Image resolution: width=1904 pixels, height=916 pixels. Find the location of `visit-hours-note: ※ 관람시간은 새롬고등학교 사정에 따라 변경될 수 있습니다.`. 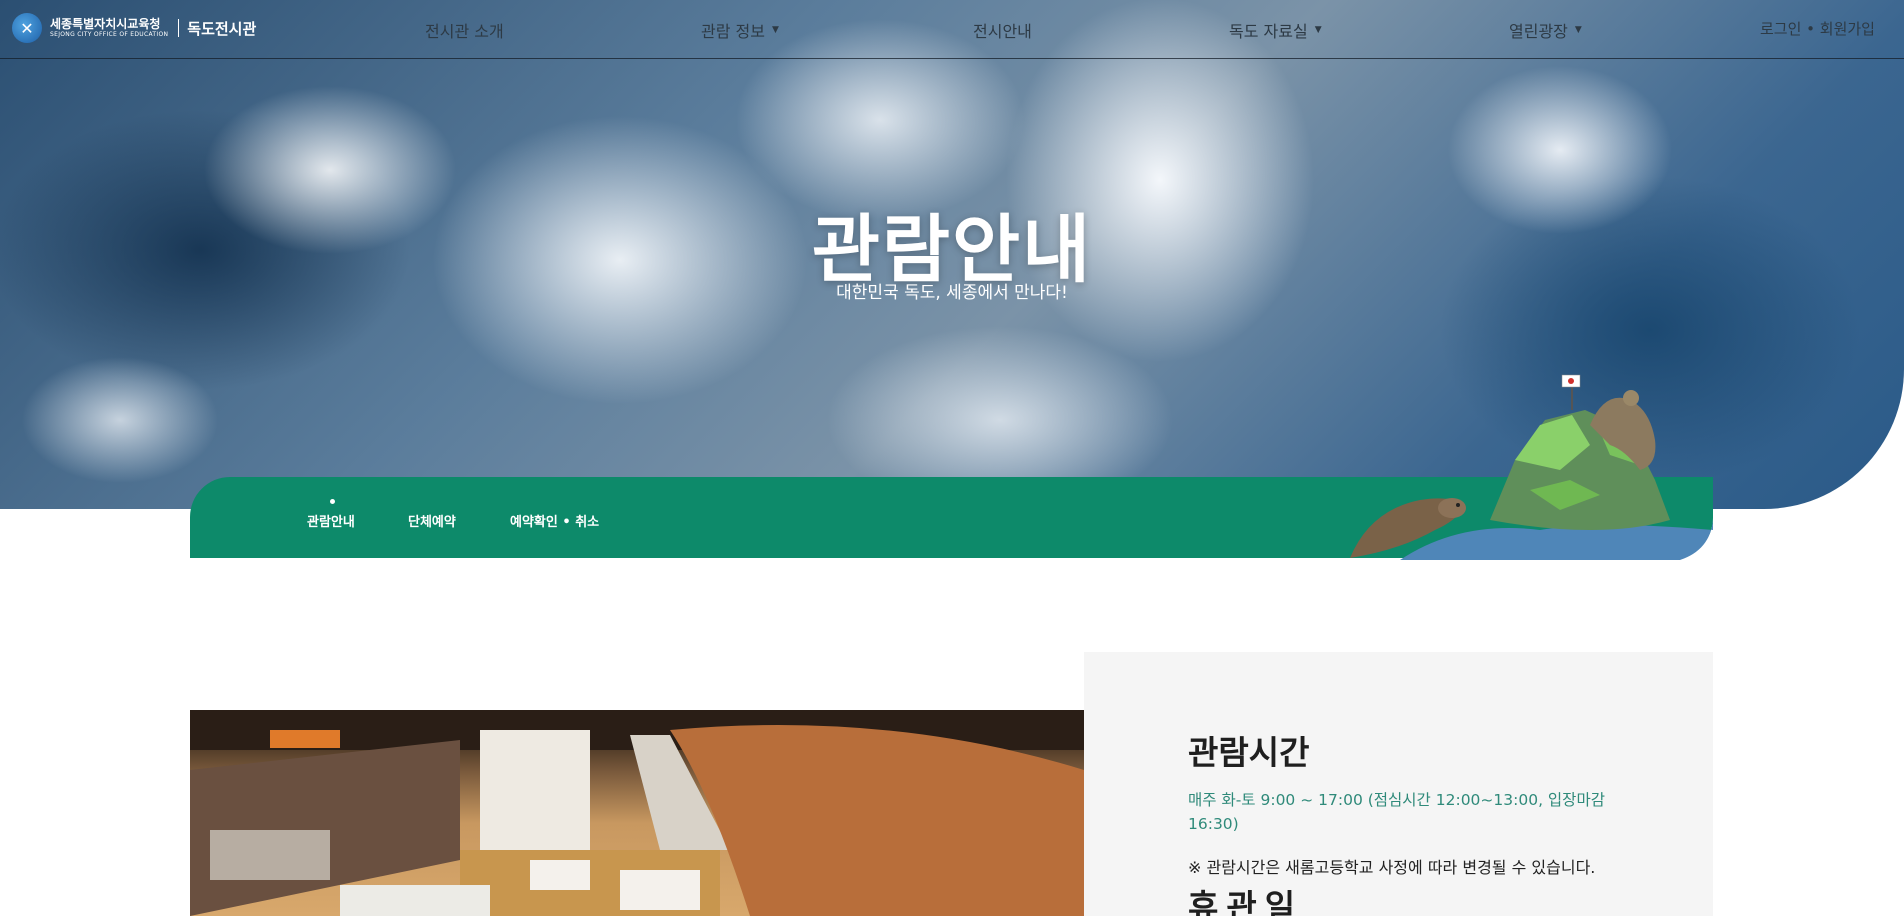

visit-hours-note: ※ 관람시간은 새롬고등학교 사정에 따라 변경될 수 있습니다. is located at coordinates (1392, 867).